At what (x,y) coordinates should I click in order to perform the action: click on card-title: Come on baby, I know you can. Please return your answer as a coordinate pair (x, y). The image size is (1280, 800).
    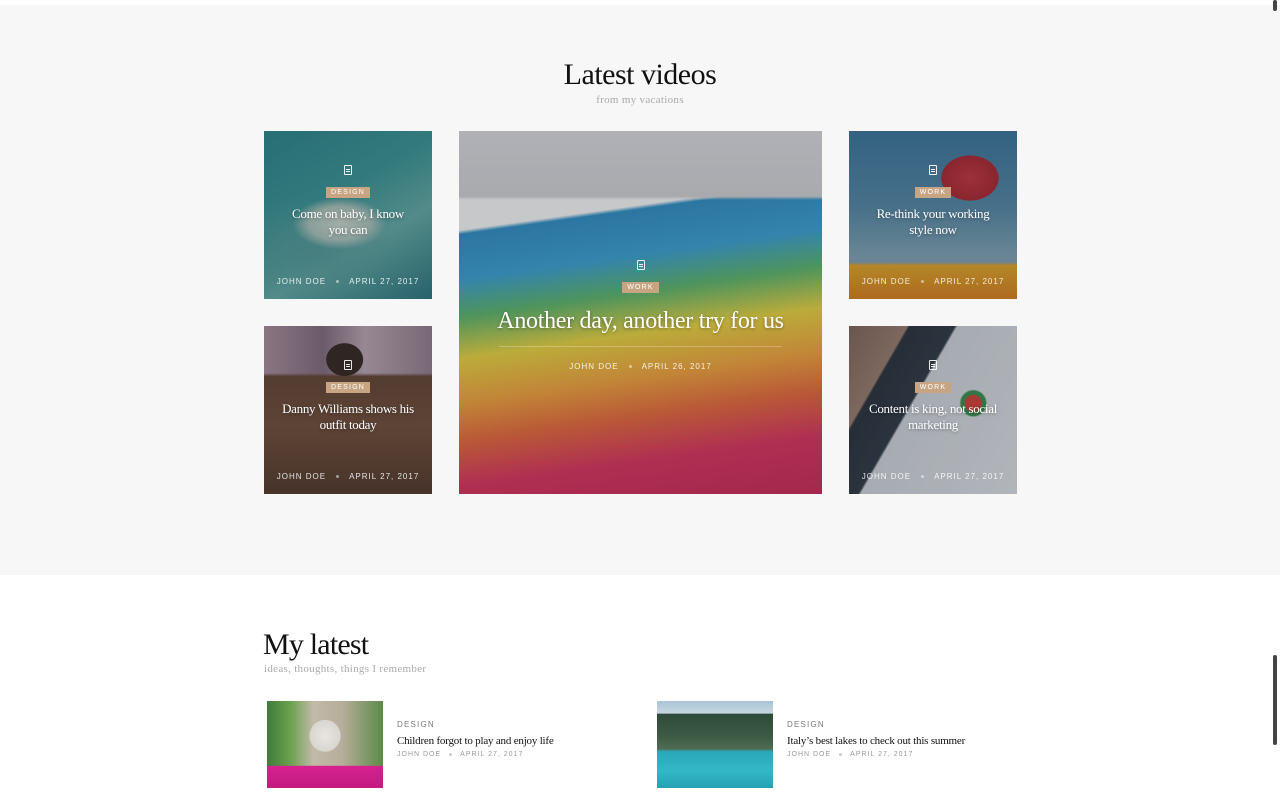
    Looking at the image, I should click on (348, 222).